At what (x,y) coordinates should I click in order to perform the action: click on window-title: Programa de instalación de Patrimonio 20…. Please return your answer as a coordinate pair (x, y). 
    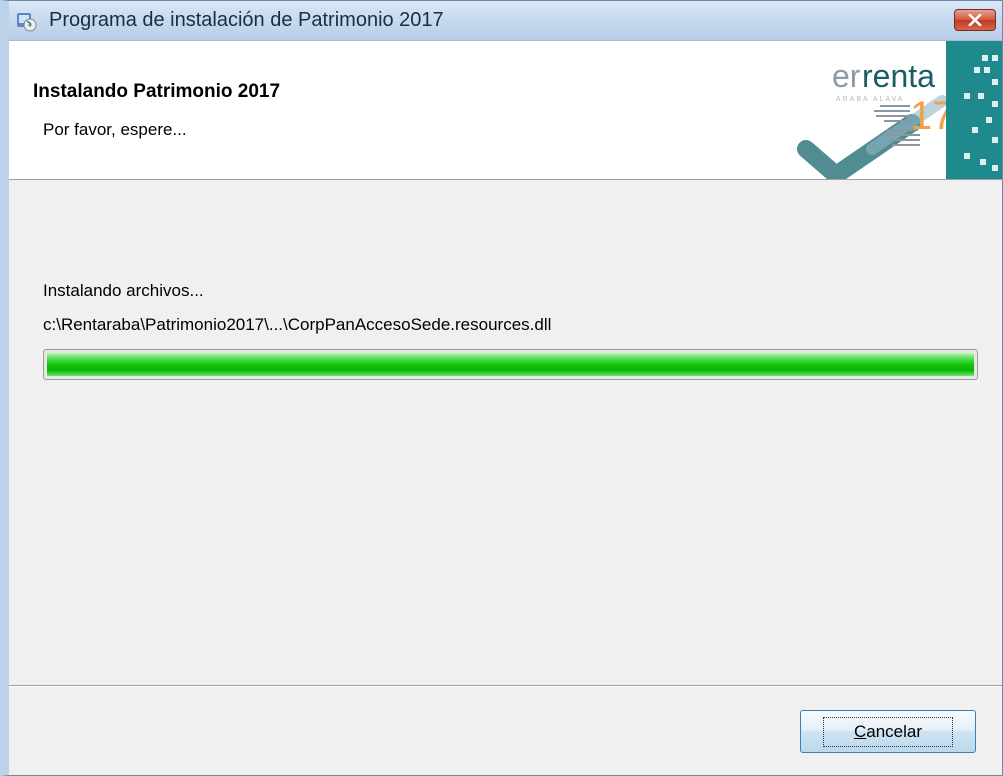
    Looking at the image, I should click on (246, 20).